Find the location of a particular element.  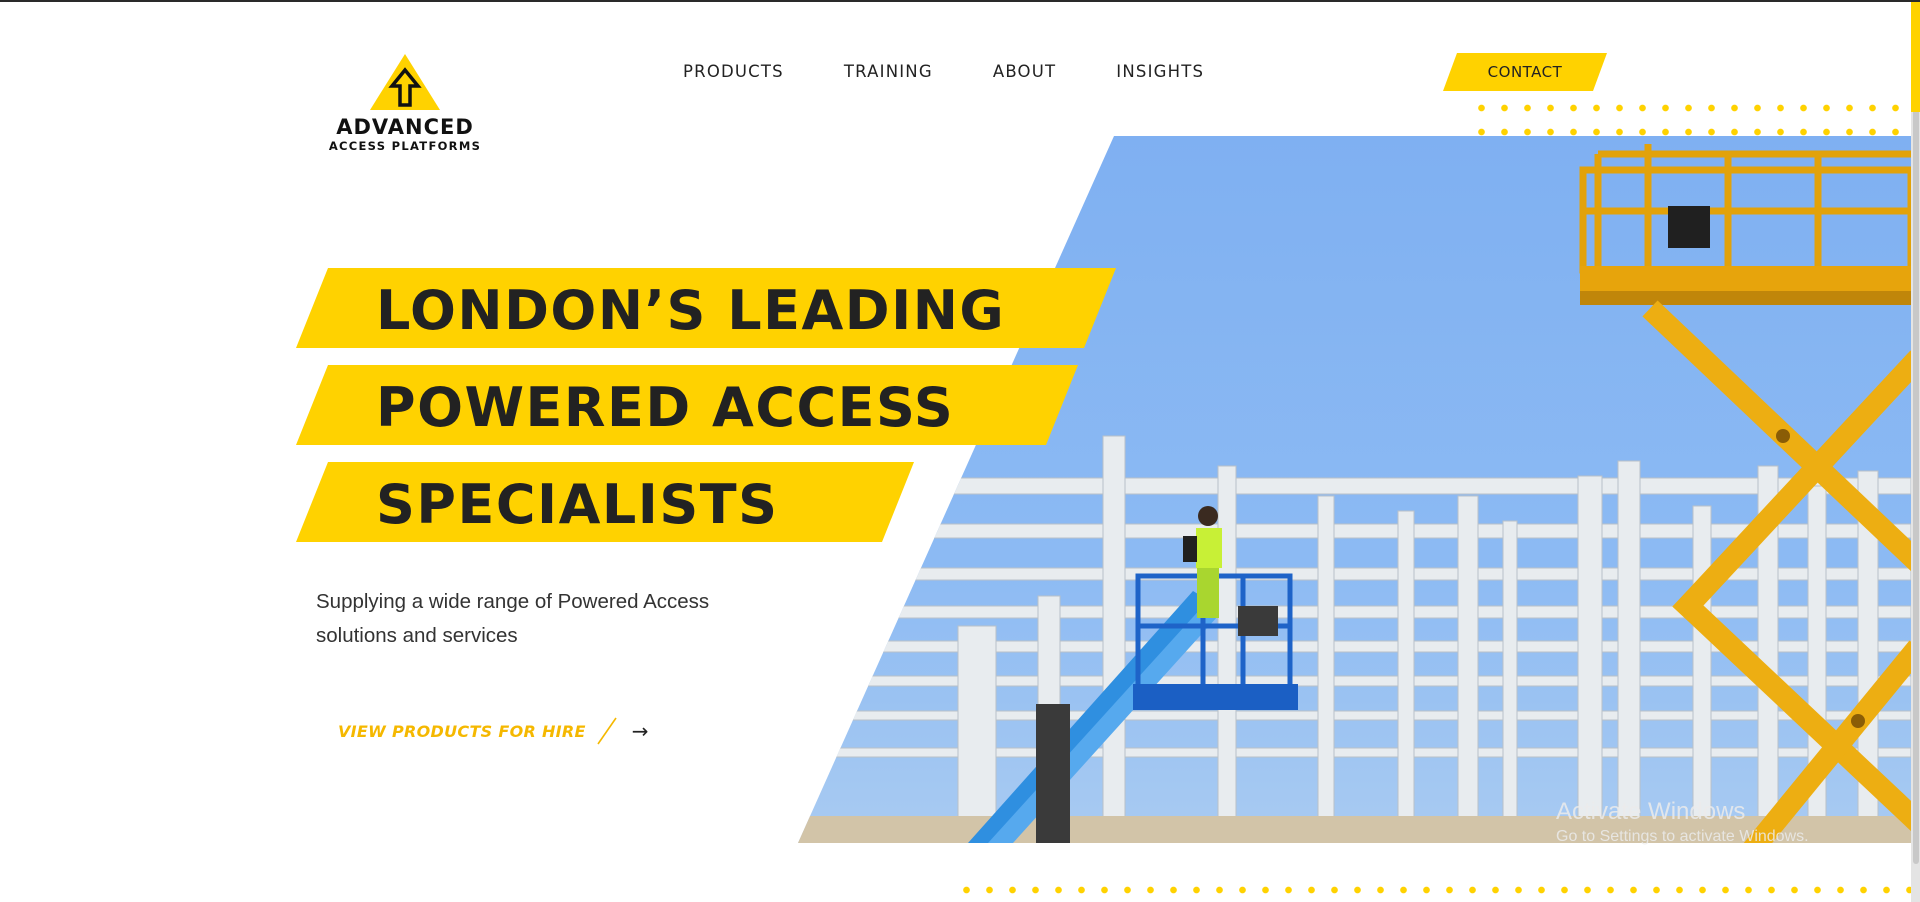

scrollbar-accent is located at coordinates (1915, 57).